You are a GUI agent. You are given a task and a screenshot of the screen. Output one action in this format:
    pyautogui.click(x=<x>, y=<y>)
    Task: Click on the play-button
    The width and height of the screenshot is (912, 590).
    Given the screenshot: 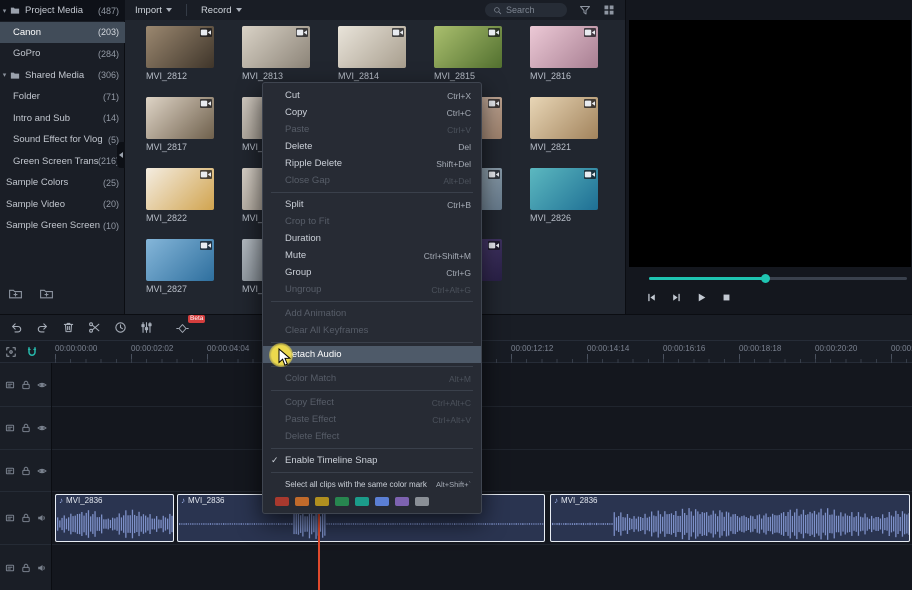 What is the action you would take?
    pyautogui.click(x=701, y=297)
    